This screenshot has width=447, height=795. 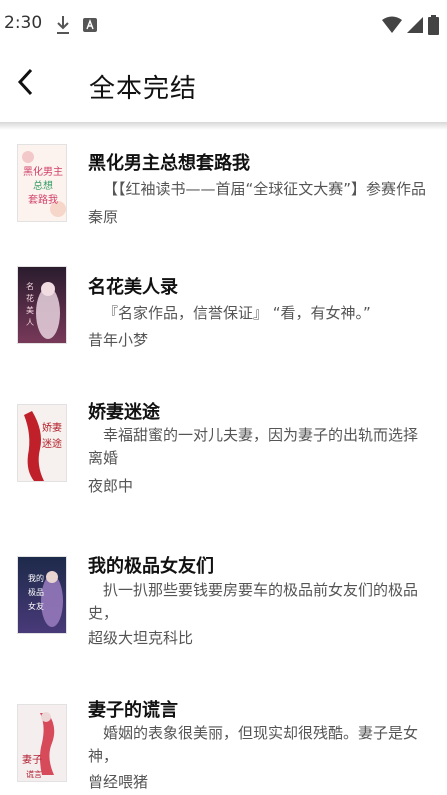 What do you see at coordinates (36, 606) in the screenshot?
I see `svg-text: 女友` at bounding box center [36, 606].